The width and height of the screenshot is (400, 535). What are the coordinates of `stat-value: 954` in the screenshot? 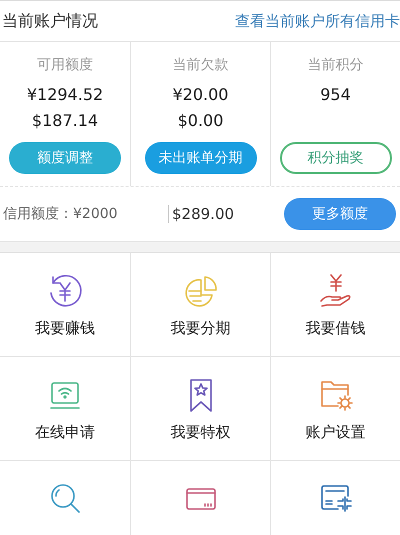 It's located at (335, 95).